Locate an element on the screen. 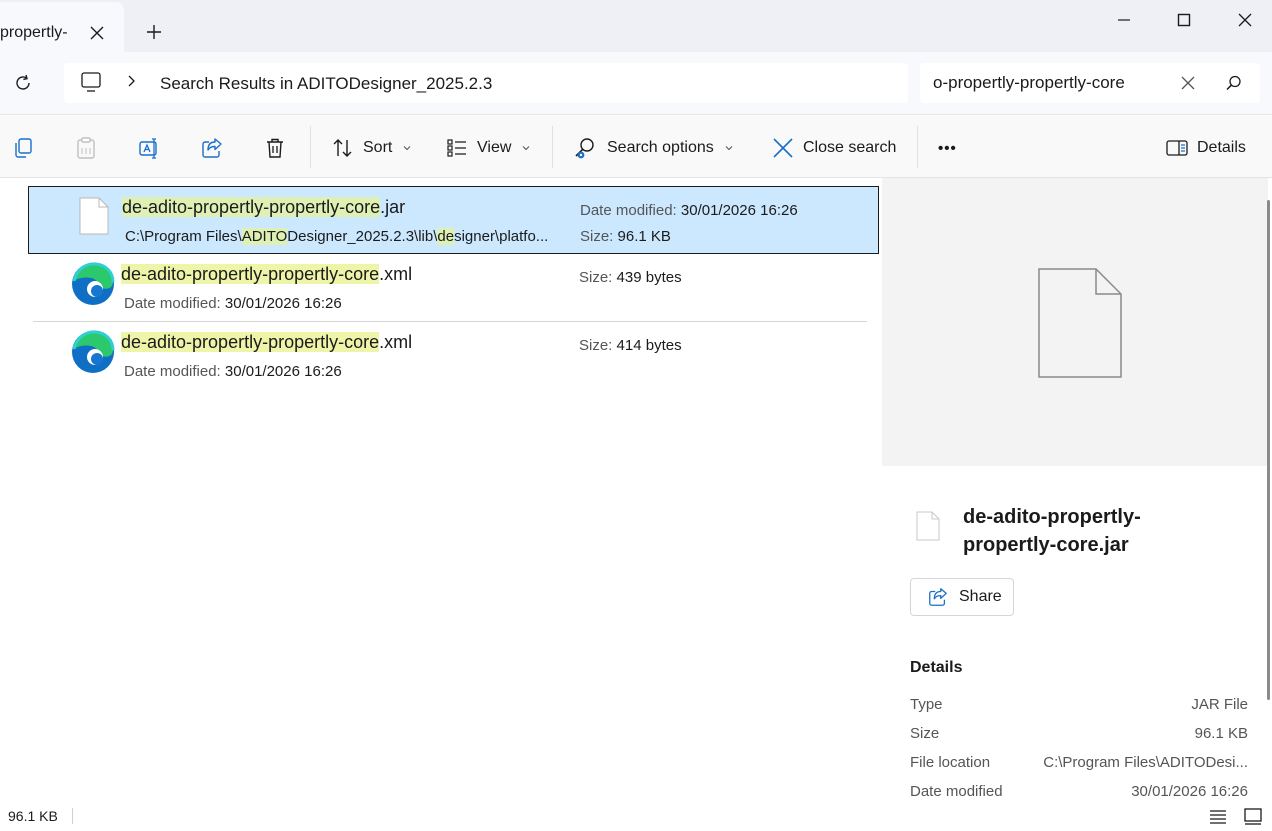 The image size is (1272, 831). delete-icon is located at coordinates (275, 148).